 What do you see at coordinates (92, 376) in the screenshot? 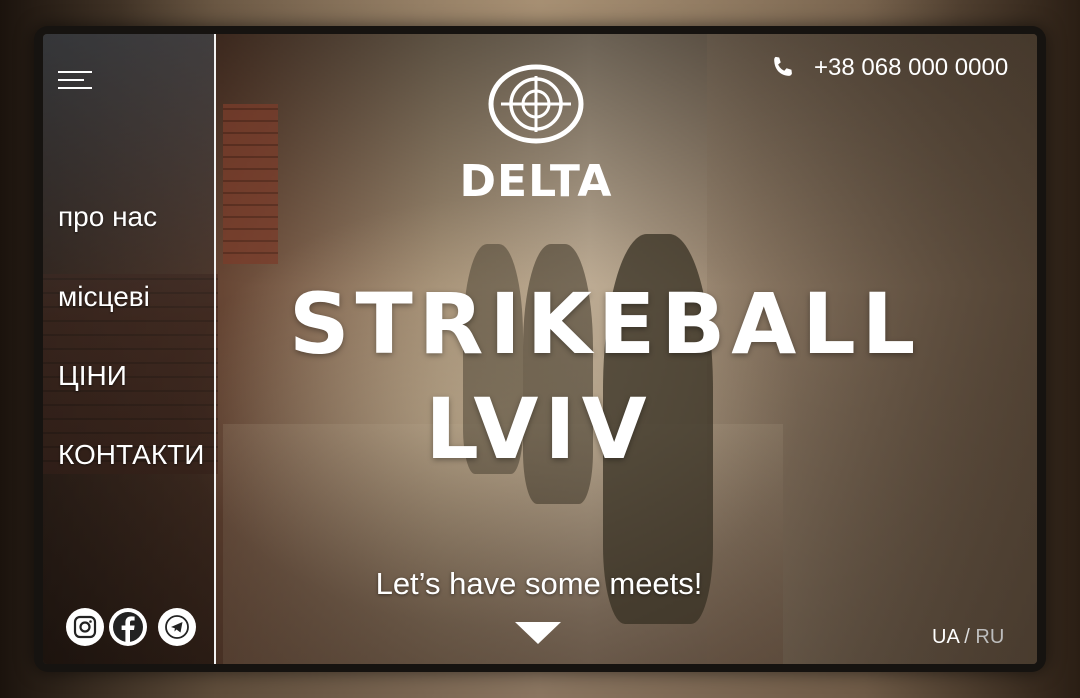
I see `nav-item-prices: ЦІНИ` at bounding box center [92, 376].